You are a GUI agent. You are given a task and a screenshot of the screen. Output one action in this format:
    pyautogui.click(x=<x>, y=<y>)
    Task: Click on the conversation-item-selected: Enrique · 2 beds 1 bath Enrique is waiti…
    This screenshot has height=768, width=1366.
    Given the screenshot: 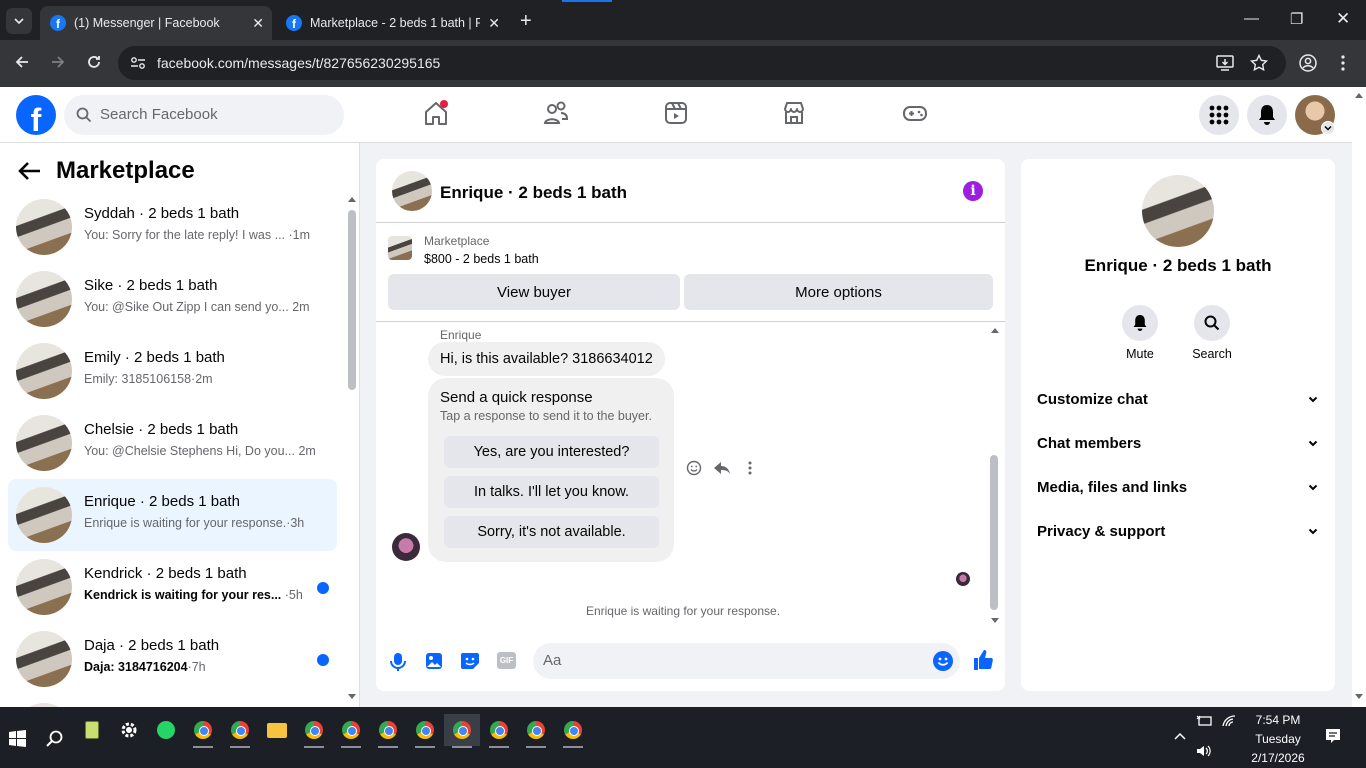 What is the action you would take?
    pyautogui.click(x=172, y=515)
    